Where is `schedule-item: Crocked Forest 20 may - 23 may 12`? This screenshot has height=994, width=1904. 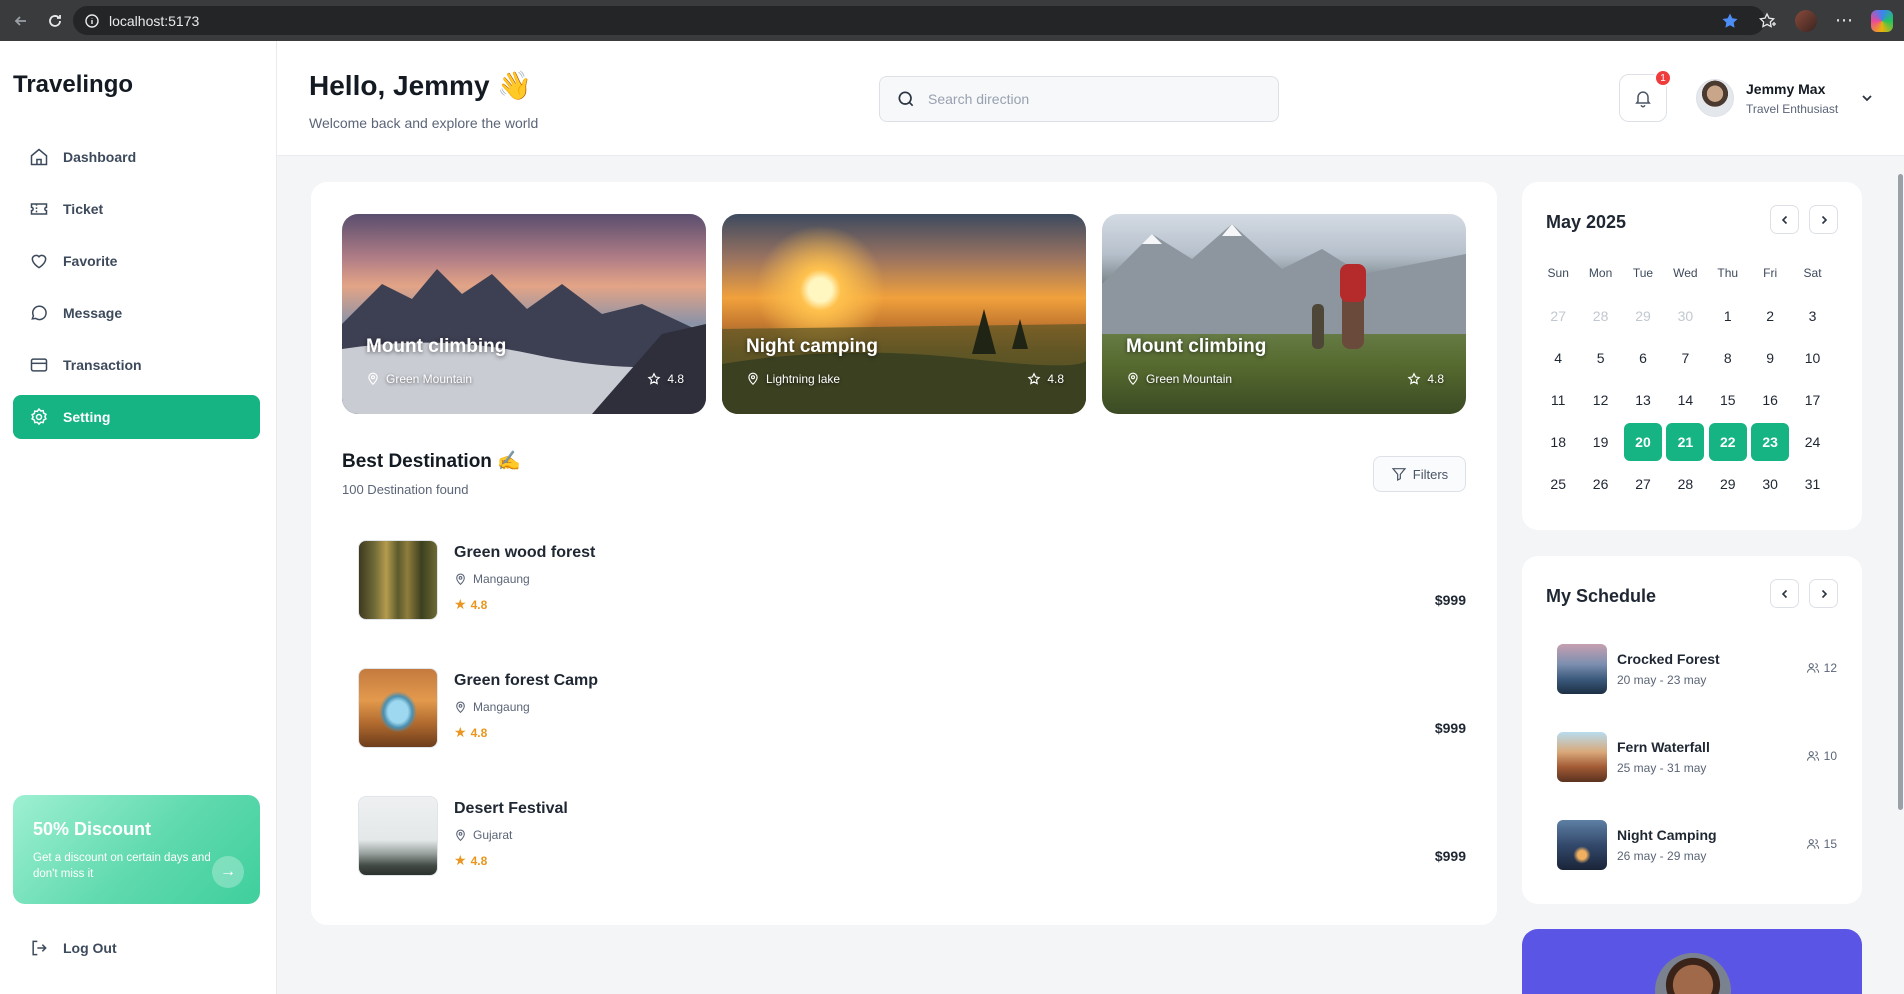
schedule-item: Crocked Forest 20 may - 23 may 12 is located at coordinates (1697, 669).